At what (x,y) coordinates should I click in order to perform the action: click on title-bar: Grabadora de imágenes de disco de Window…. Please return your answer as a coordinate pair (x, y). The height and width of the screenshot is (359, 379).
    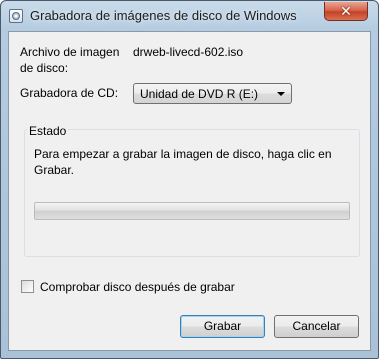
    Looking at the image, I should click on (189, 16).